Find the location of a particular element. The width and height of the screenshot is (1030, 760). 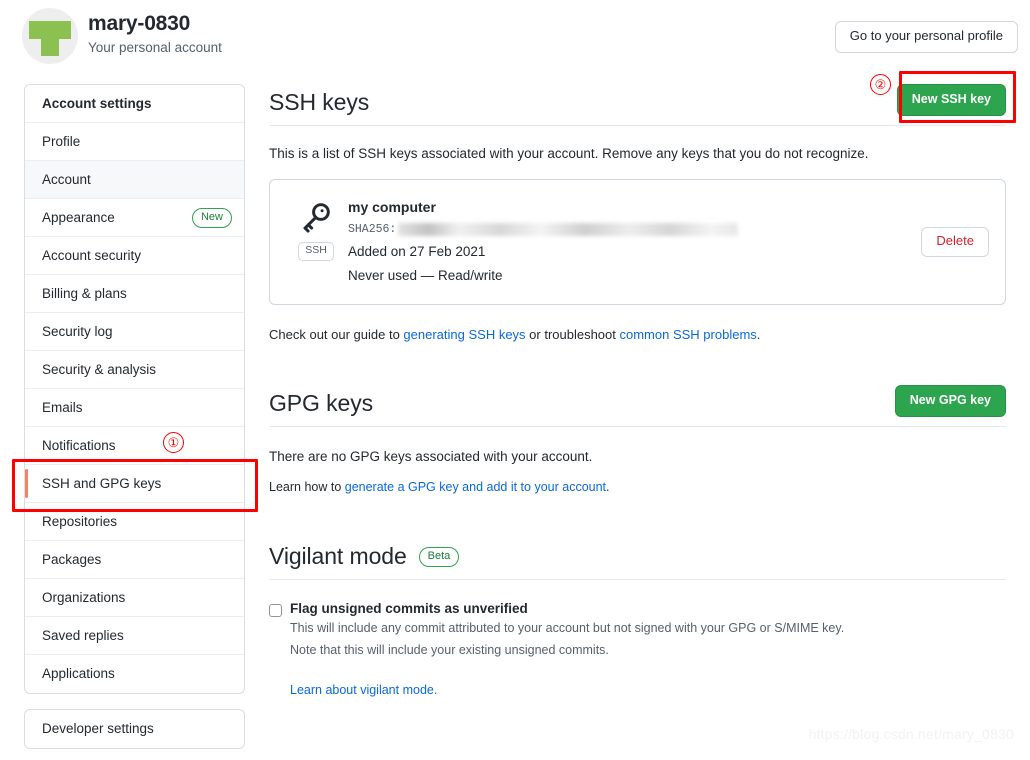

sidebar-item-developer-settings: Developer settings is located at coordinates (134, 729).